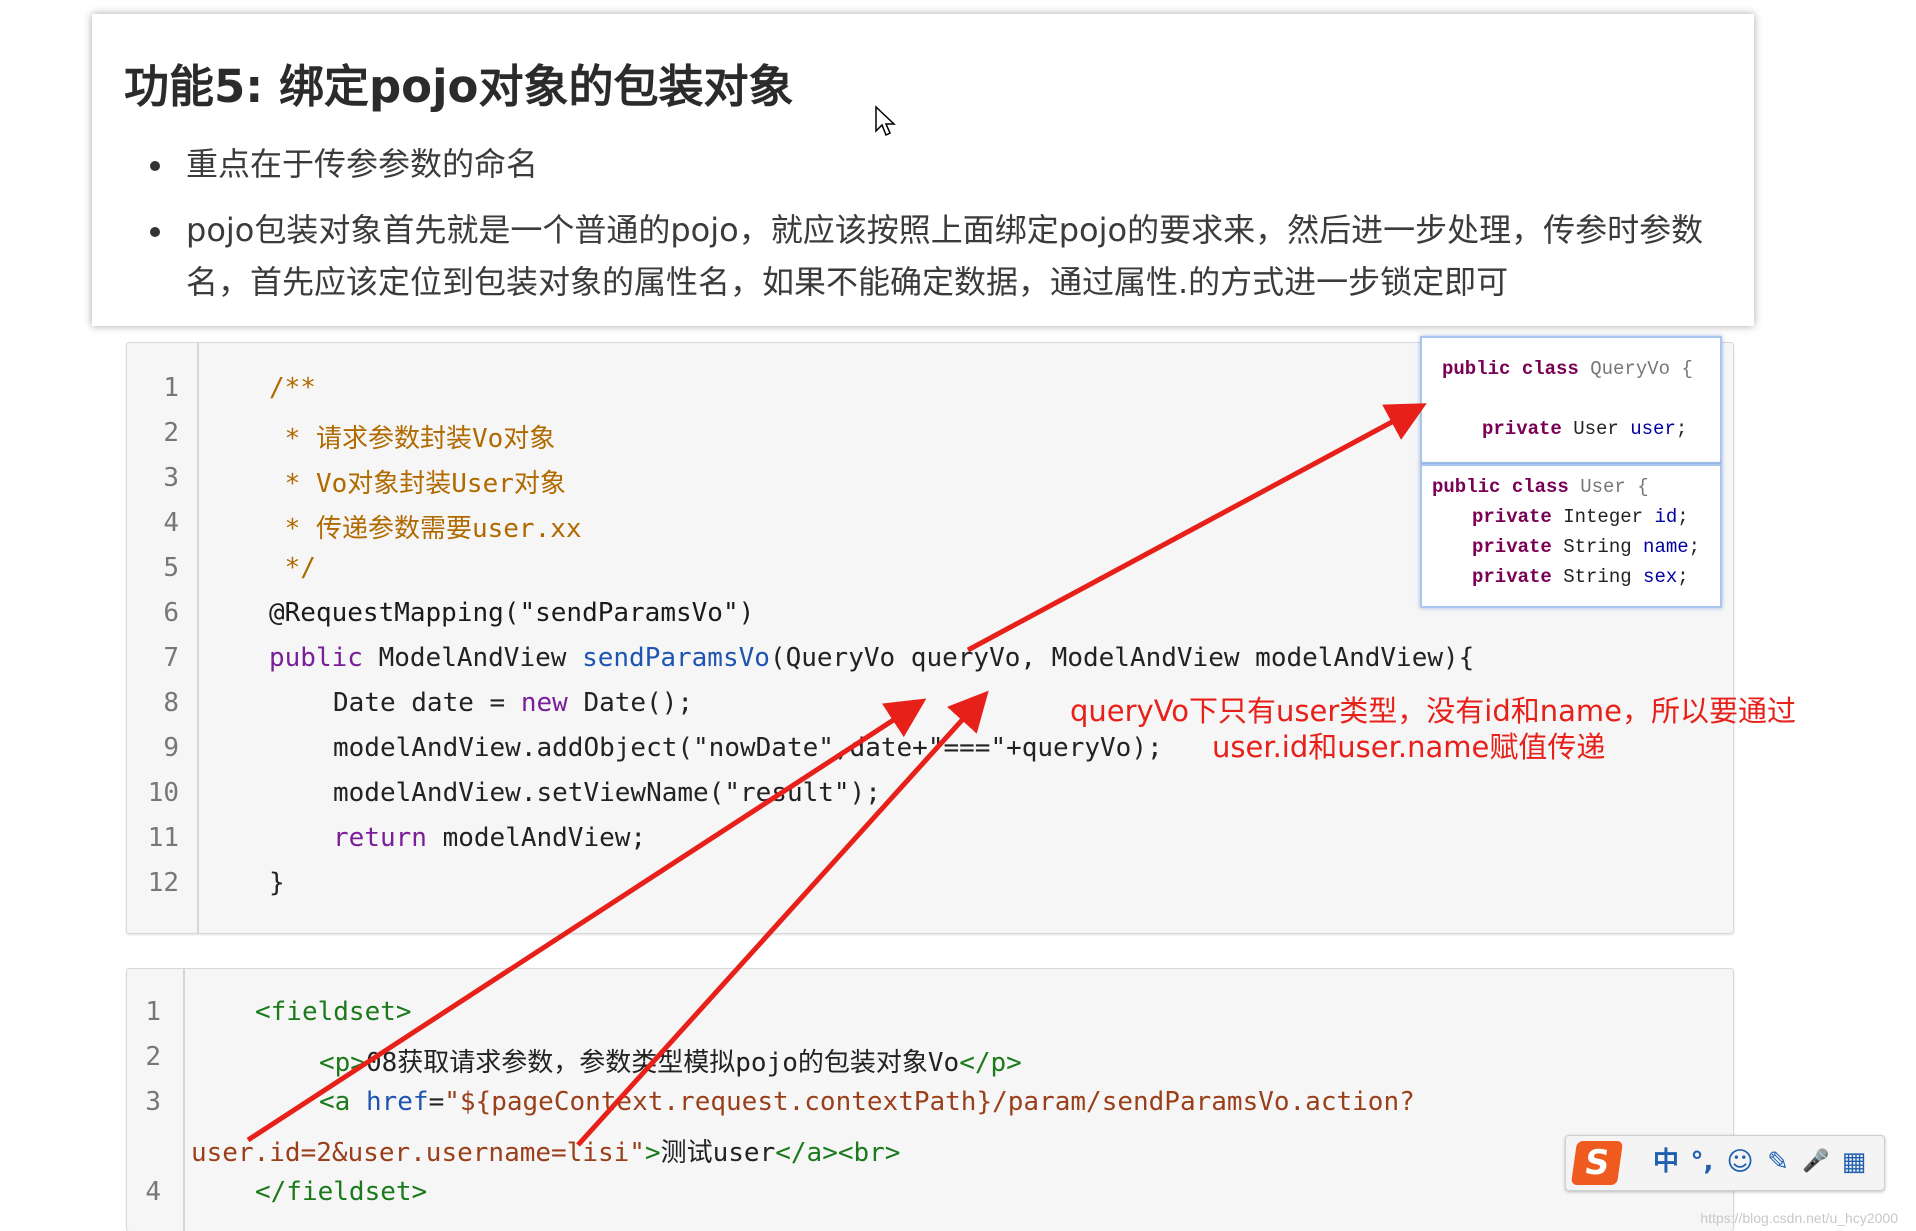 This screenshot has height=1231, width=1916. Describe the element at coordinates (1666, 1162) in the screenshot. I see `chinese-mode-icon: 中` at that location.